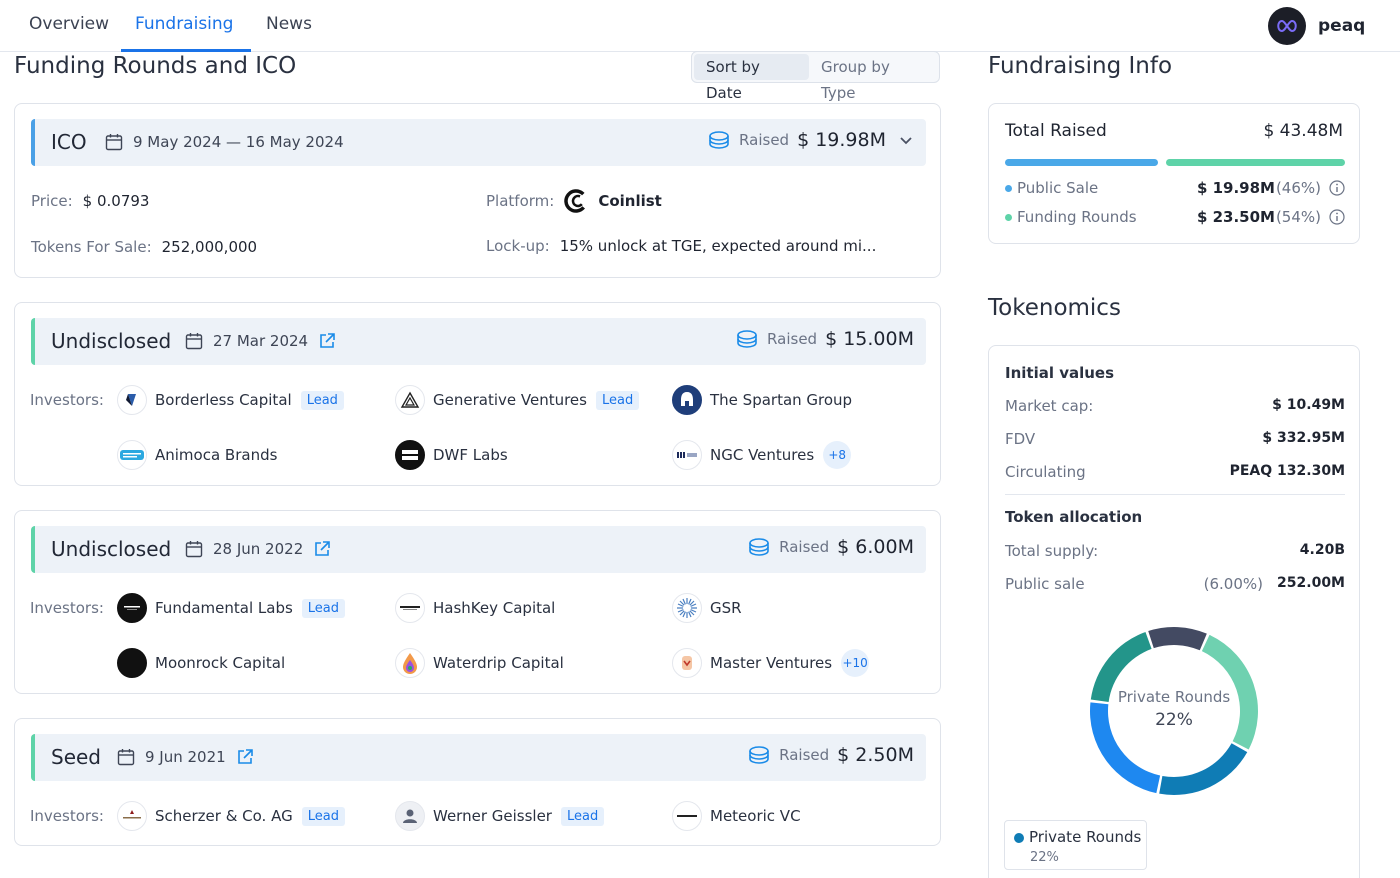 Image resolution: width=1400 pixels, height=878 pixels. Describe the element at coordinates (792, 339) in the screenshot. I see `raised-label: Raised` at that location.